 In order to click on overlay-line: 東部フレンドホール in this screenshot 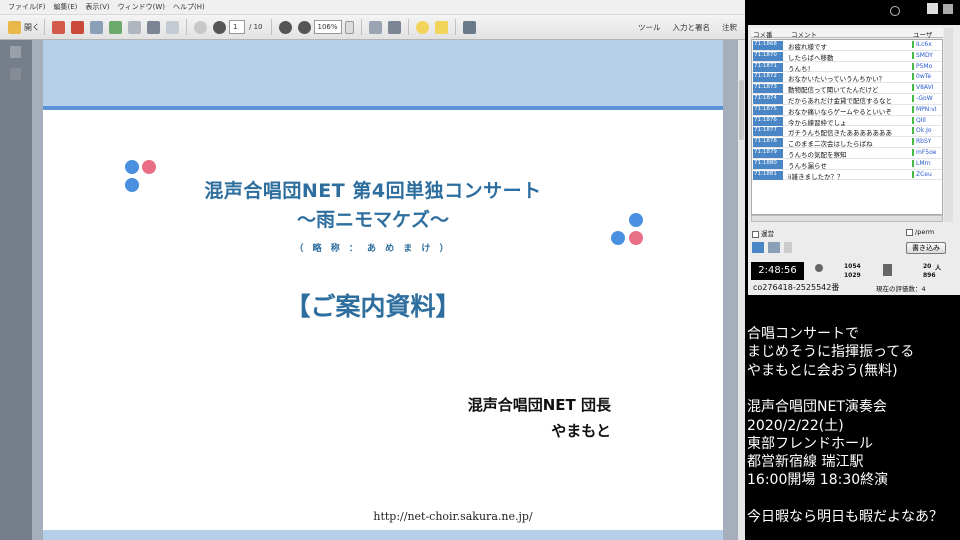, I will do `click(810, 443)`.